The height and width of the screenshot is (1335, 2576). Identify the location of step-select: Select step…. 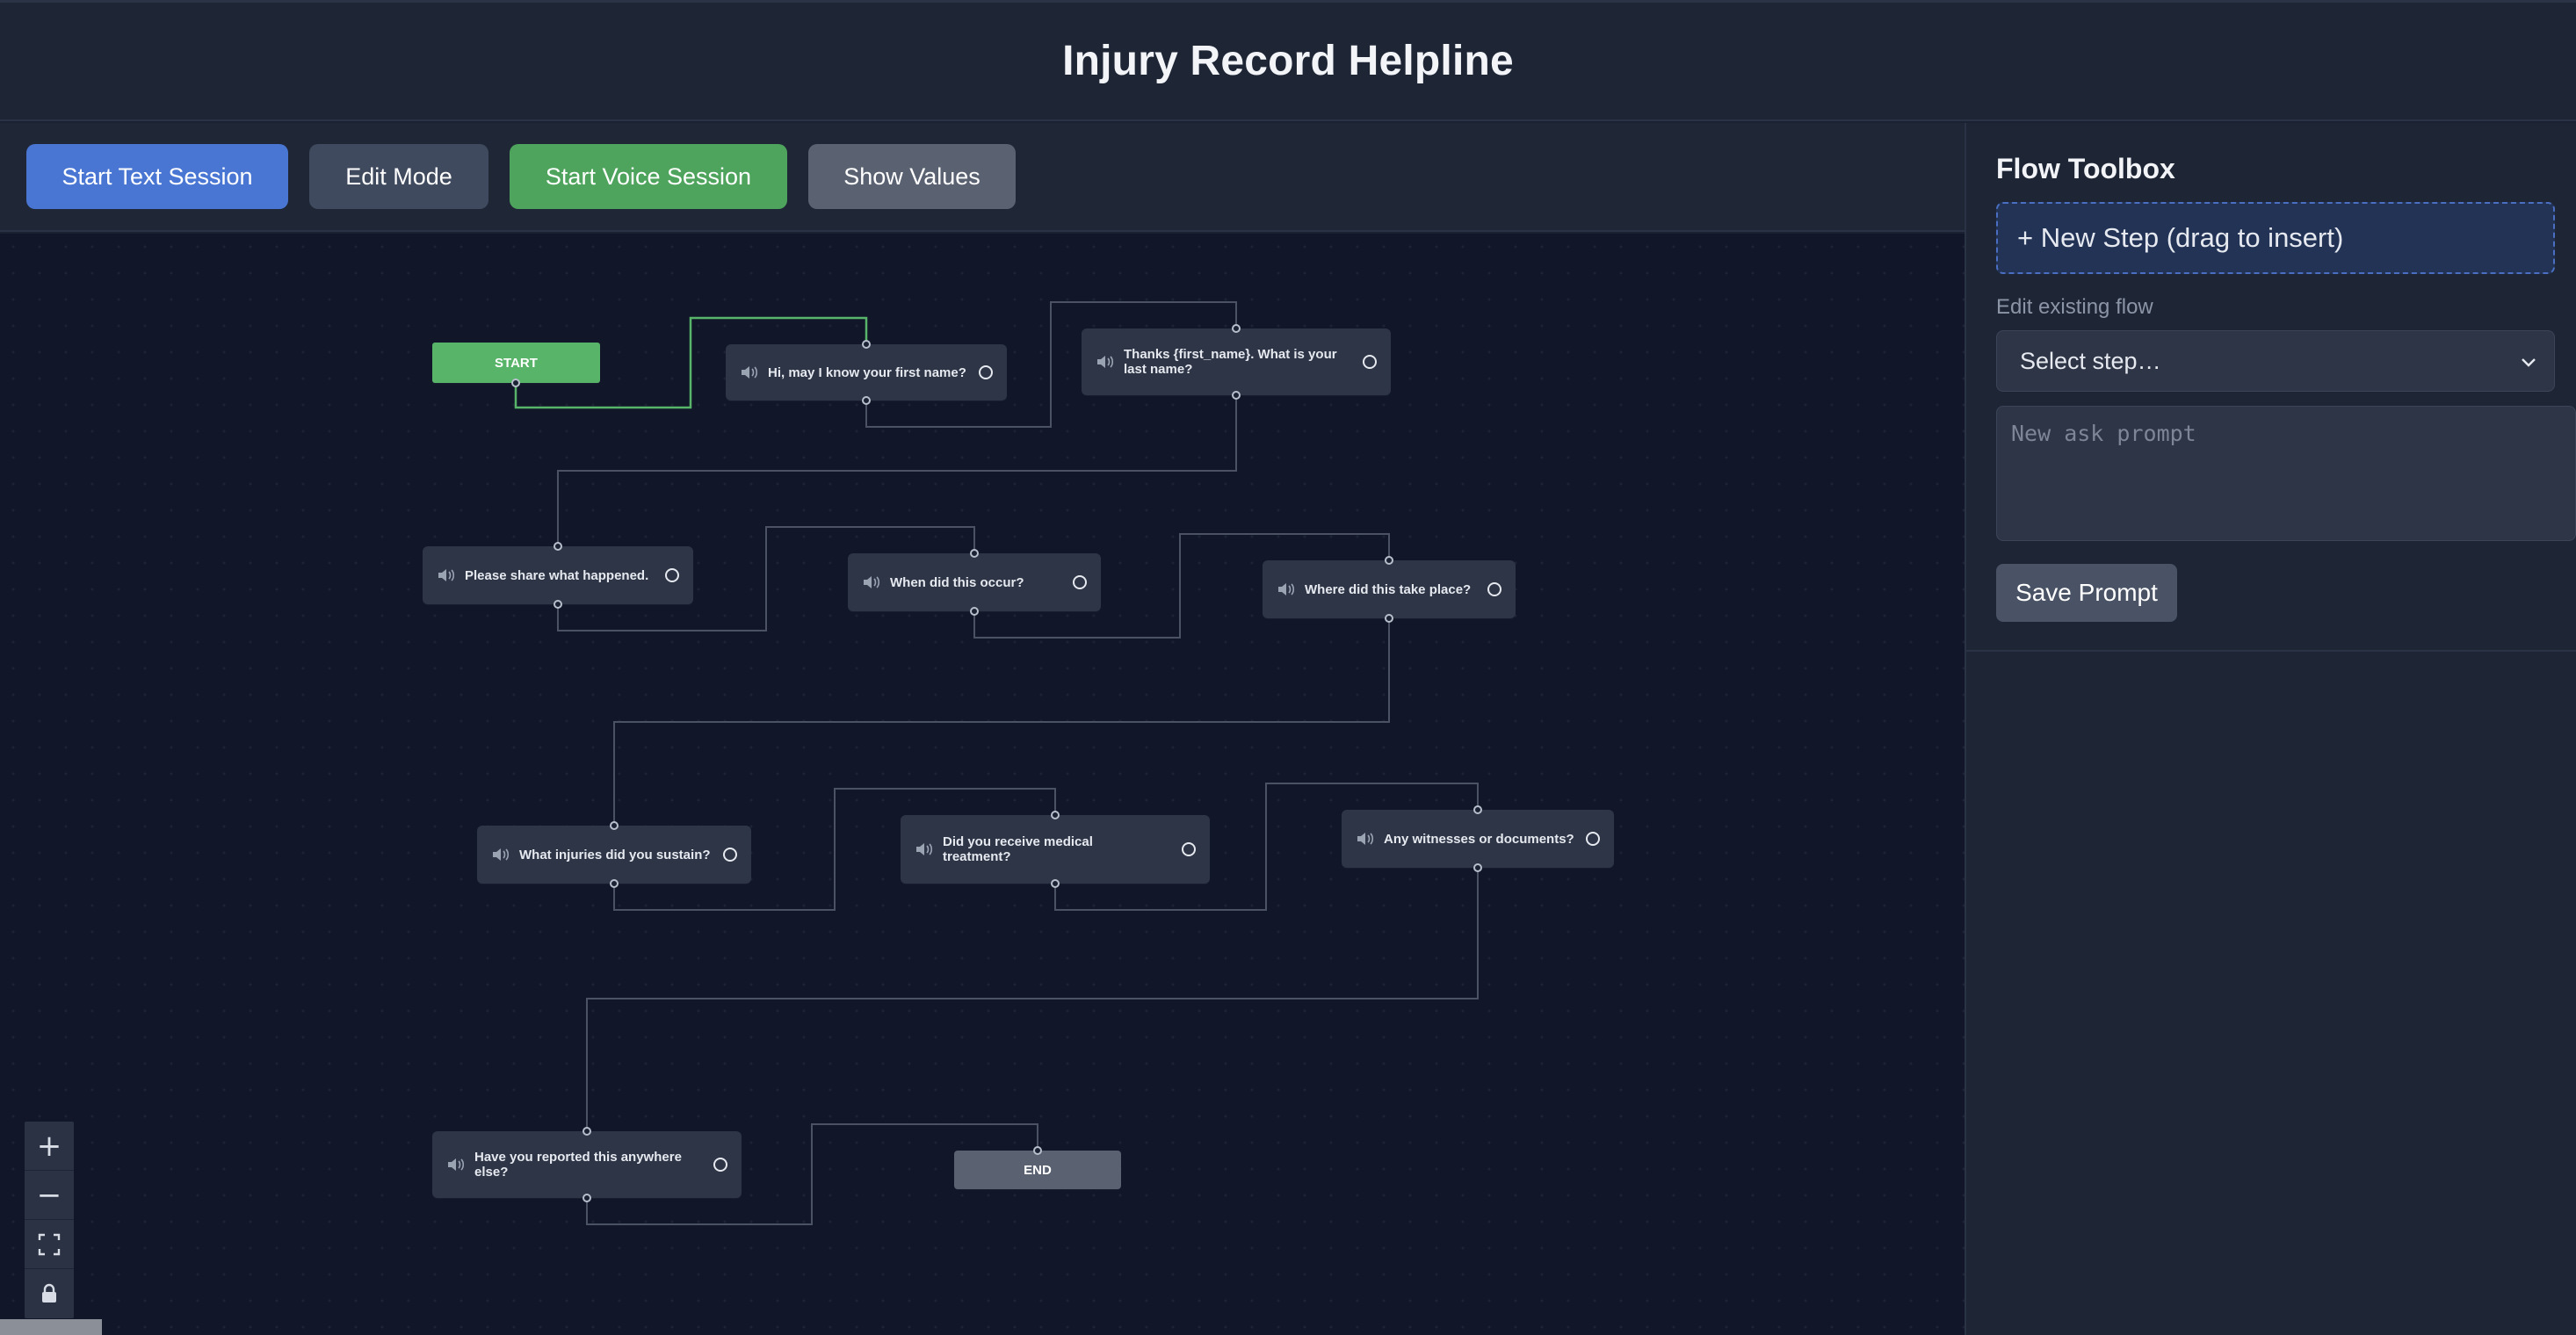
(2275, 361).